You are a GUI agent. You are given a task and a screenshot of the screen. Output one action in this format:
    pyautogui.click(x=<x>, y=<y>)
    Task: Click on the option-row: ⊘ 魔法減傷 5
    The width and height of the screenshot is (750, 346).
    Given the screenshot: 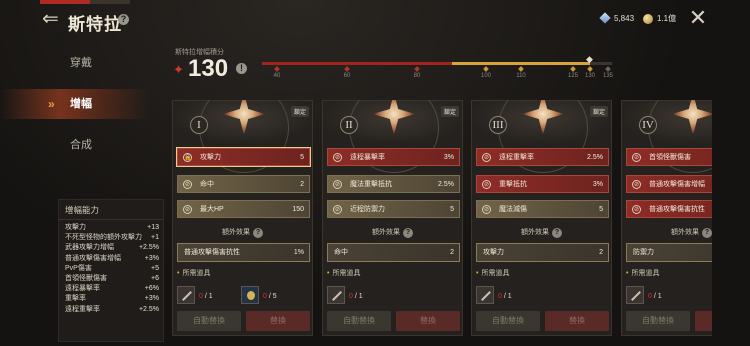 What is the action you would take?
    pyautogui.click(x=542, y=209)
    